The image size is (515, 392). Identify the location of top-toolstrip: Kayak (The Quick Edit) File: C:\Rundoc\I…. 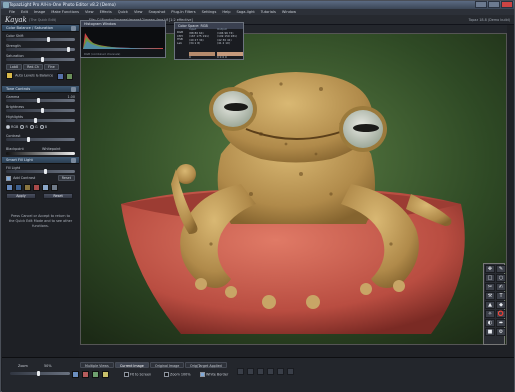
(257, 20).